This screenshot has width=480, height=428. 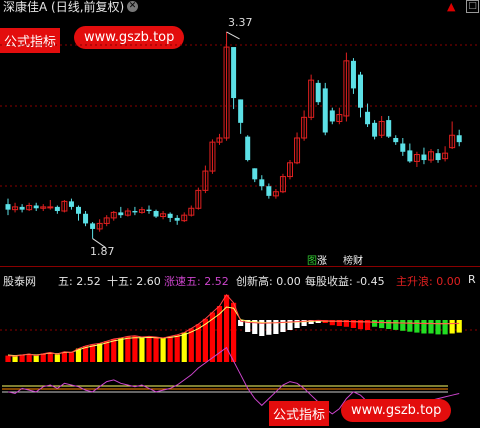 I want to click on indicator-right-mark: R, so click(x=472, y=279).